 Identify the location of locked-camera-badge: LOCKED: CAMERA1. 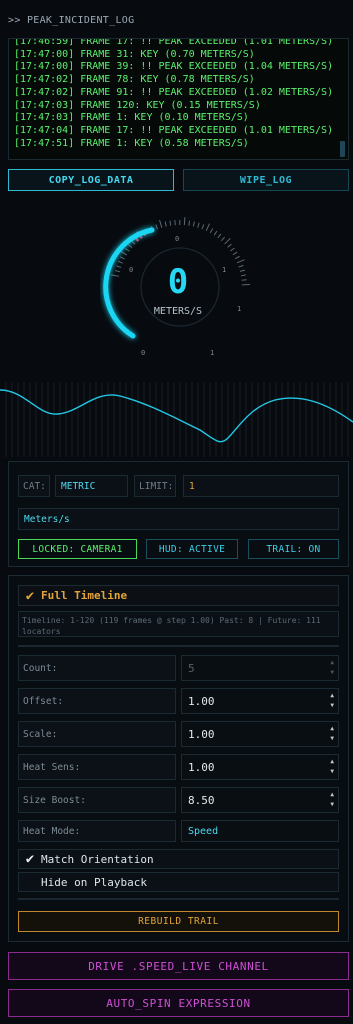
(77, 549).